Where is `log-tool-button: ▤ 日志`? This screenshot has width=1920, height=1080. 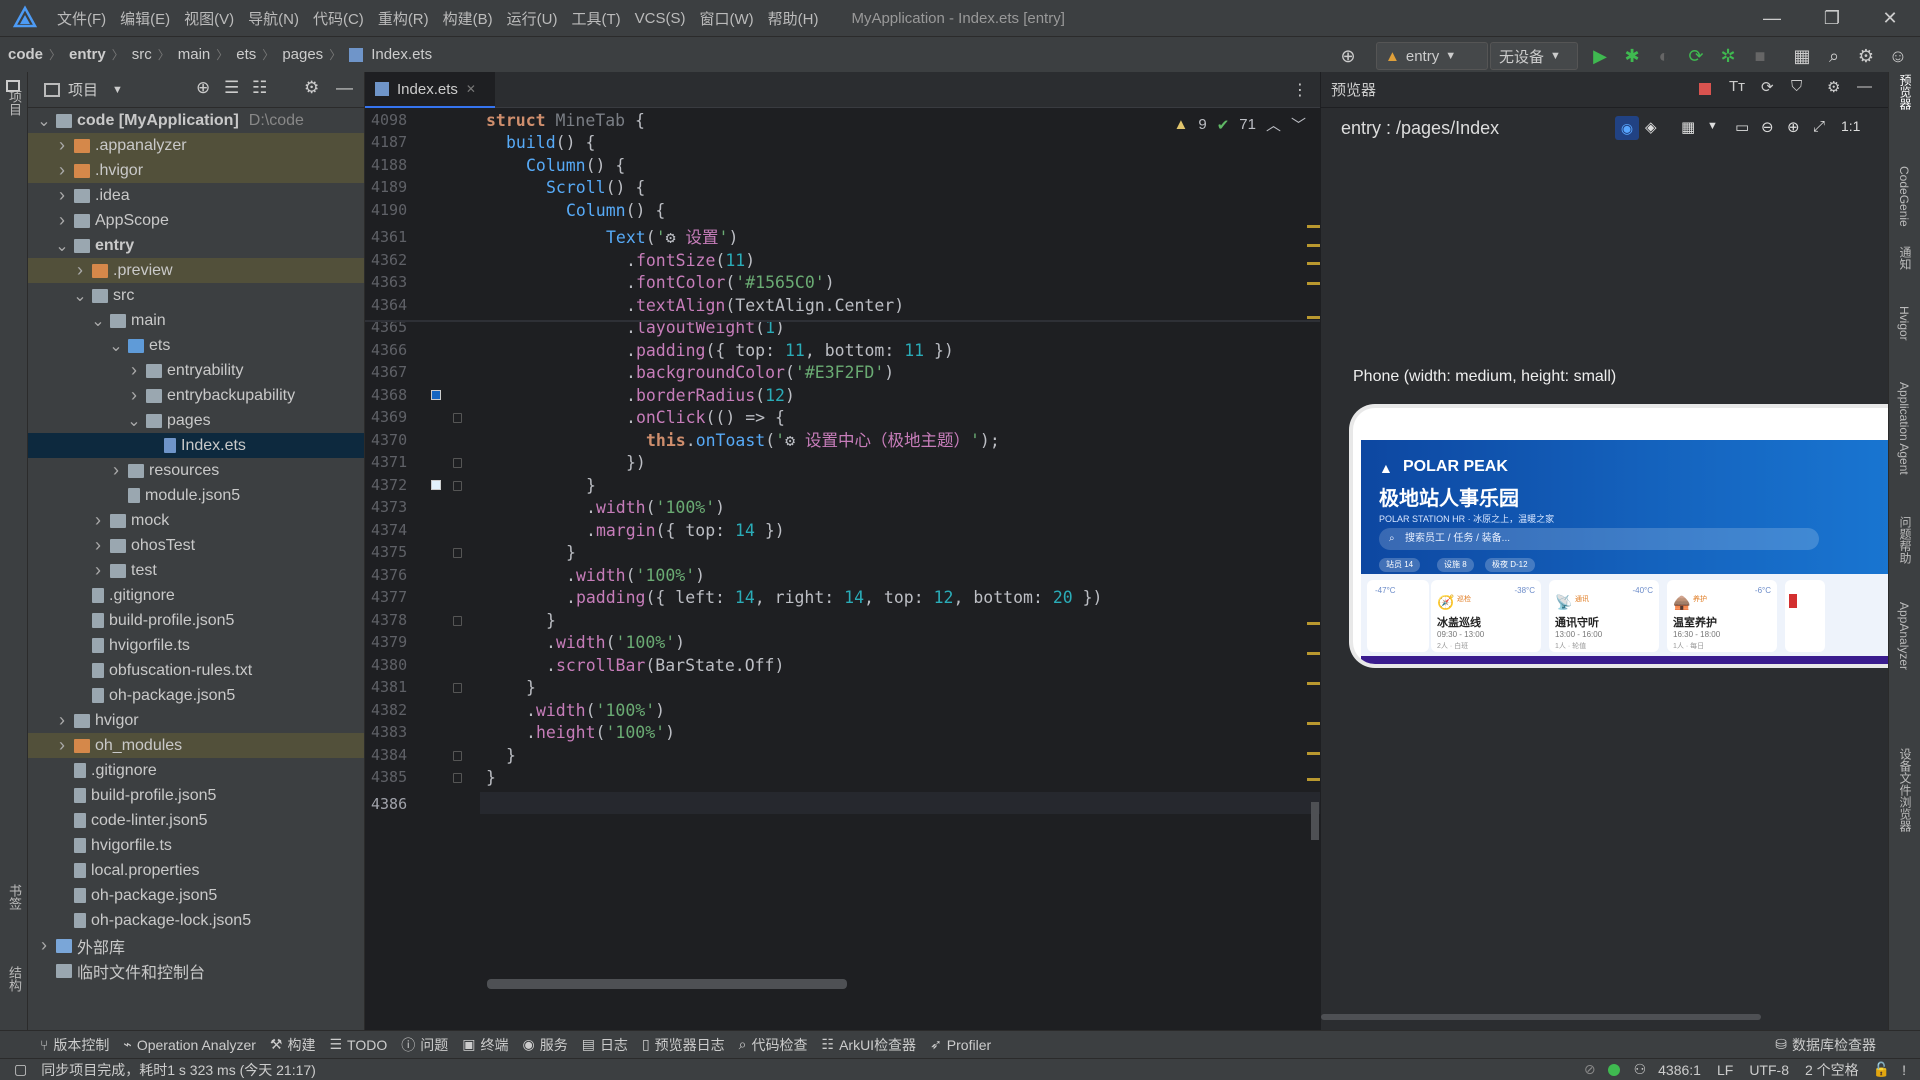
log-tool-button: ▤ 日志 is located at coordinates (605, 1045).